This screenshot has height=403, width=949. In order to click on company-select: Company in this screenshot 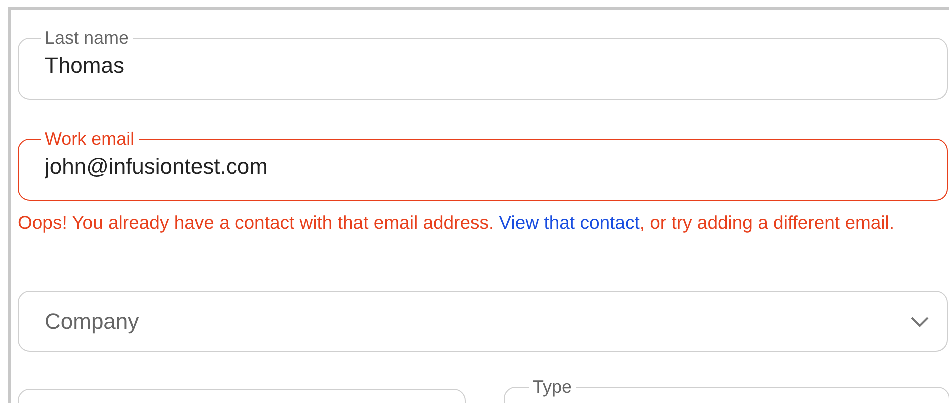, I will do `click(483, 321)`.